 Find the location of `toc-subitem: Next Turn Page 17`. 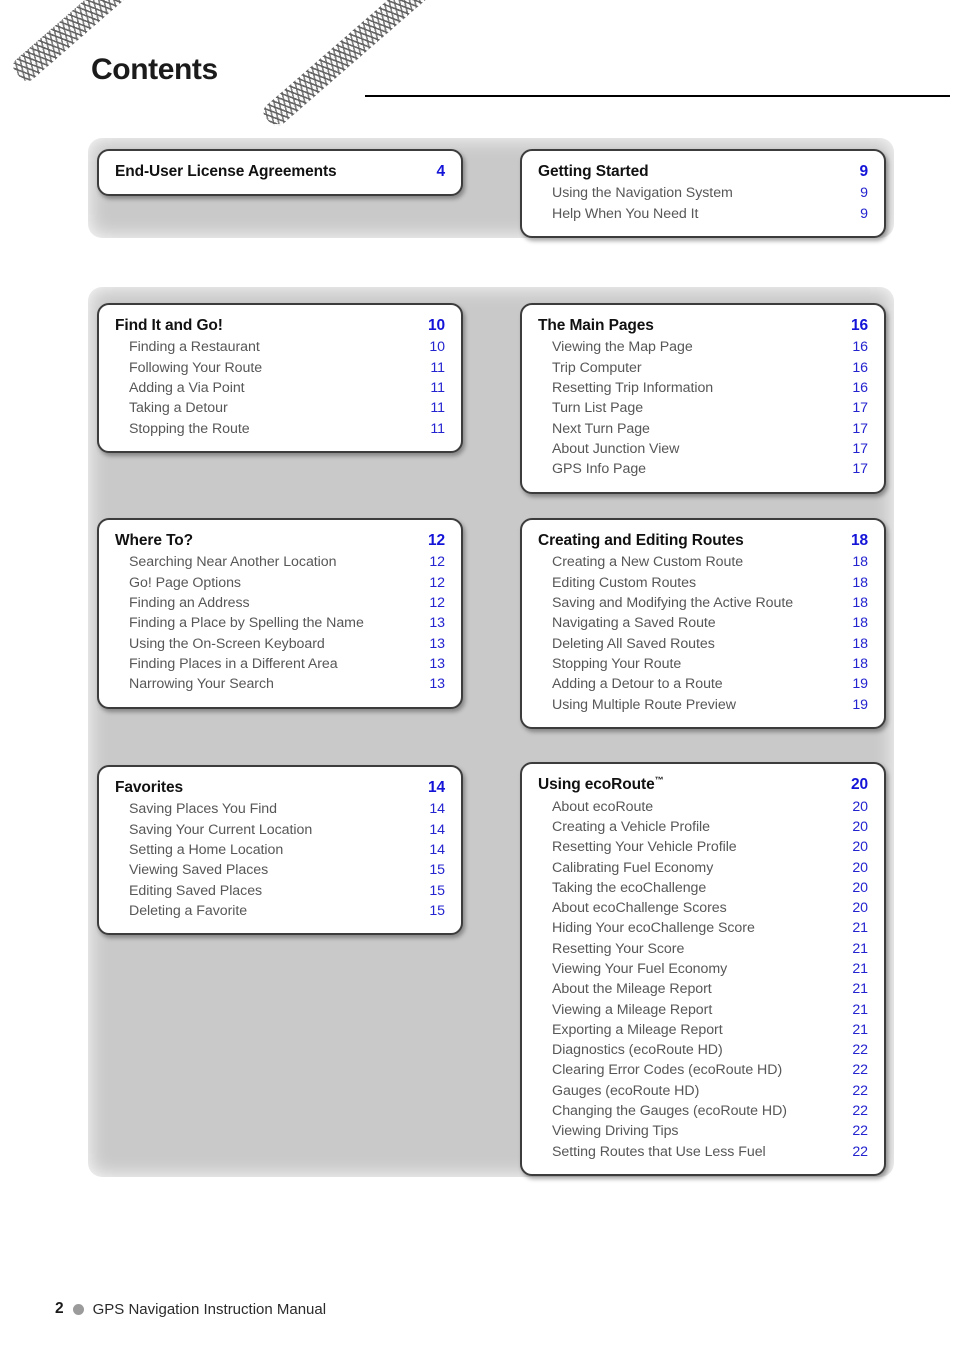

toc-subitem: Next Turn Page 17 is located at coordinates (710, 429).